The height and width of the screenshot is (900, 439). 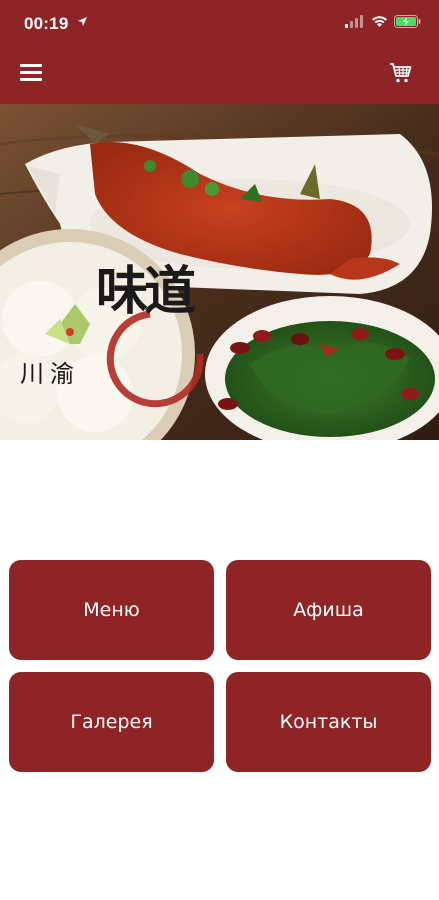 I want to click on restaurant-logo: 味道 川渝, so click(x=115, y=334).